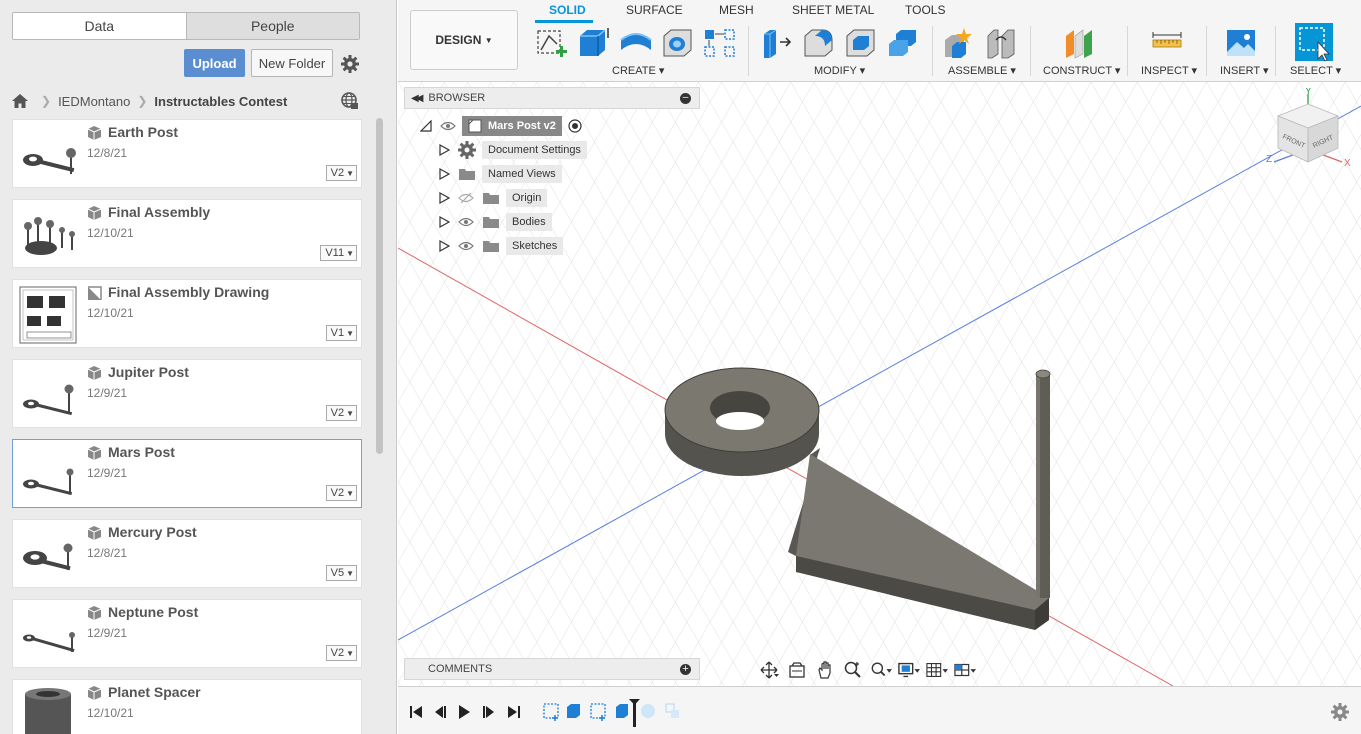  Describe the element at coordinates (636, 43) in the screenshot. I see `revolve-icon` at that location.